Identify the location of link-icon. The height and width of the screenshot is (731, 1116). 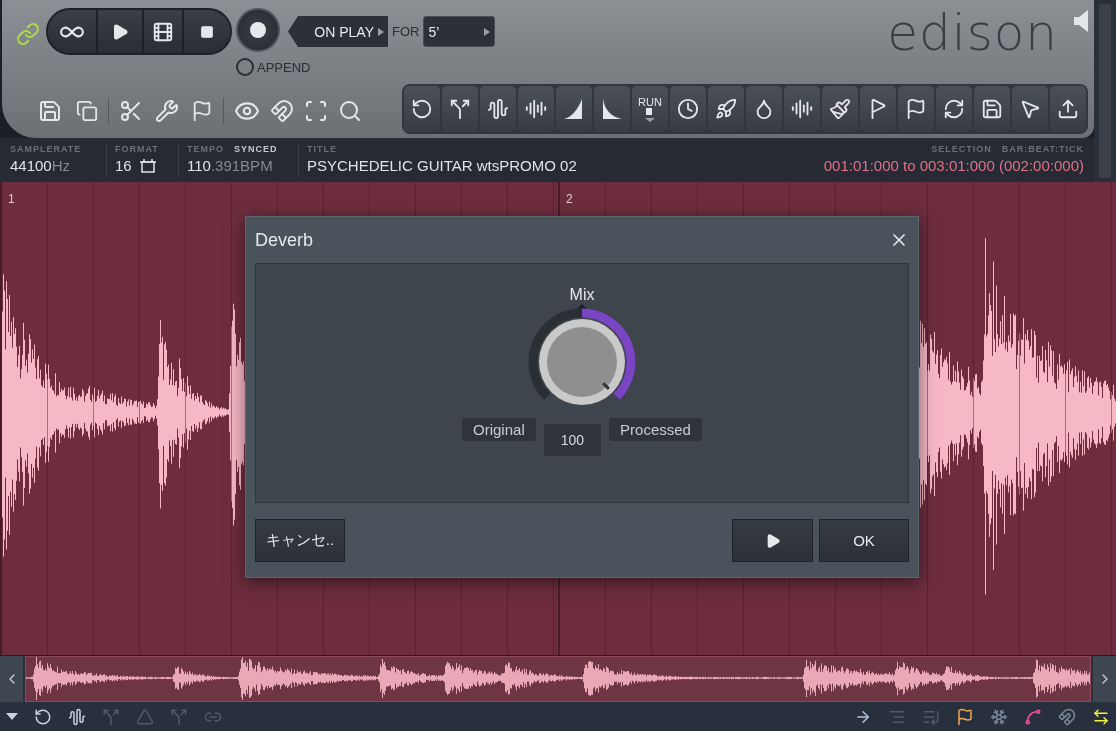
(28, 34).